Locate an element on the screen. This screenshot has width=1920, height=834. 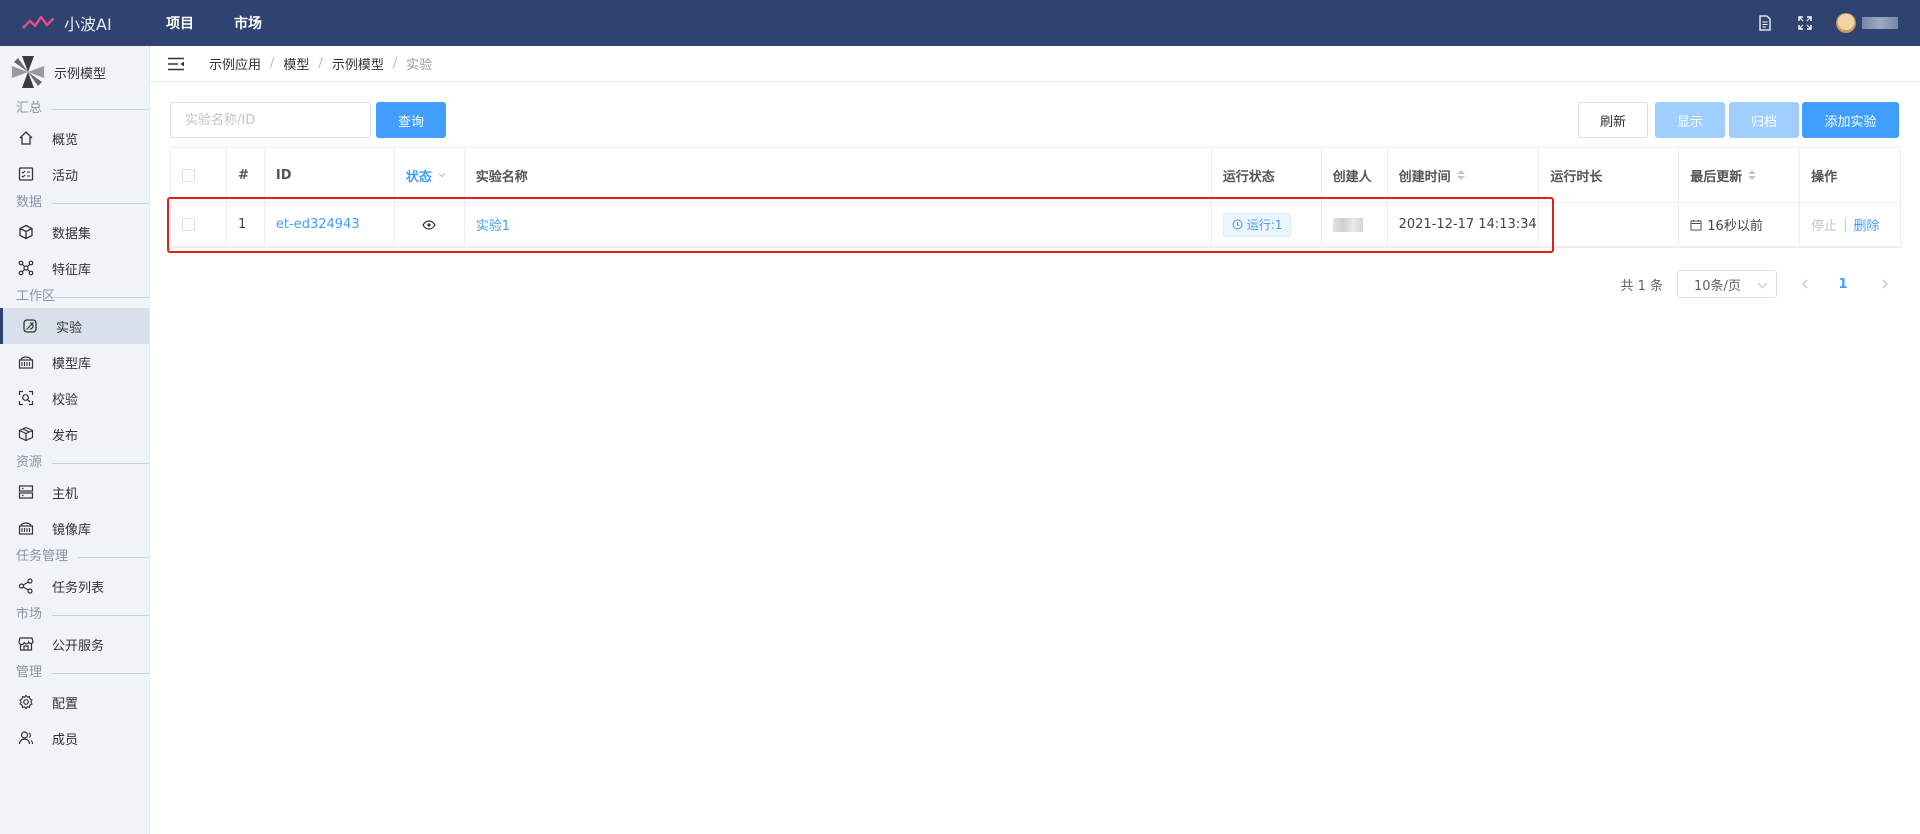
sidebar-item-label: 公开服务 is located at coordinates (78, 646).